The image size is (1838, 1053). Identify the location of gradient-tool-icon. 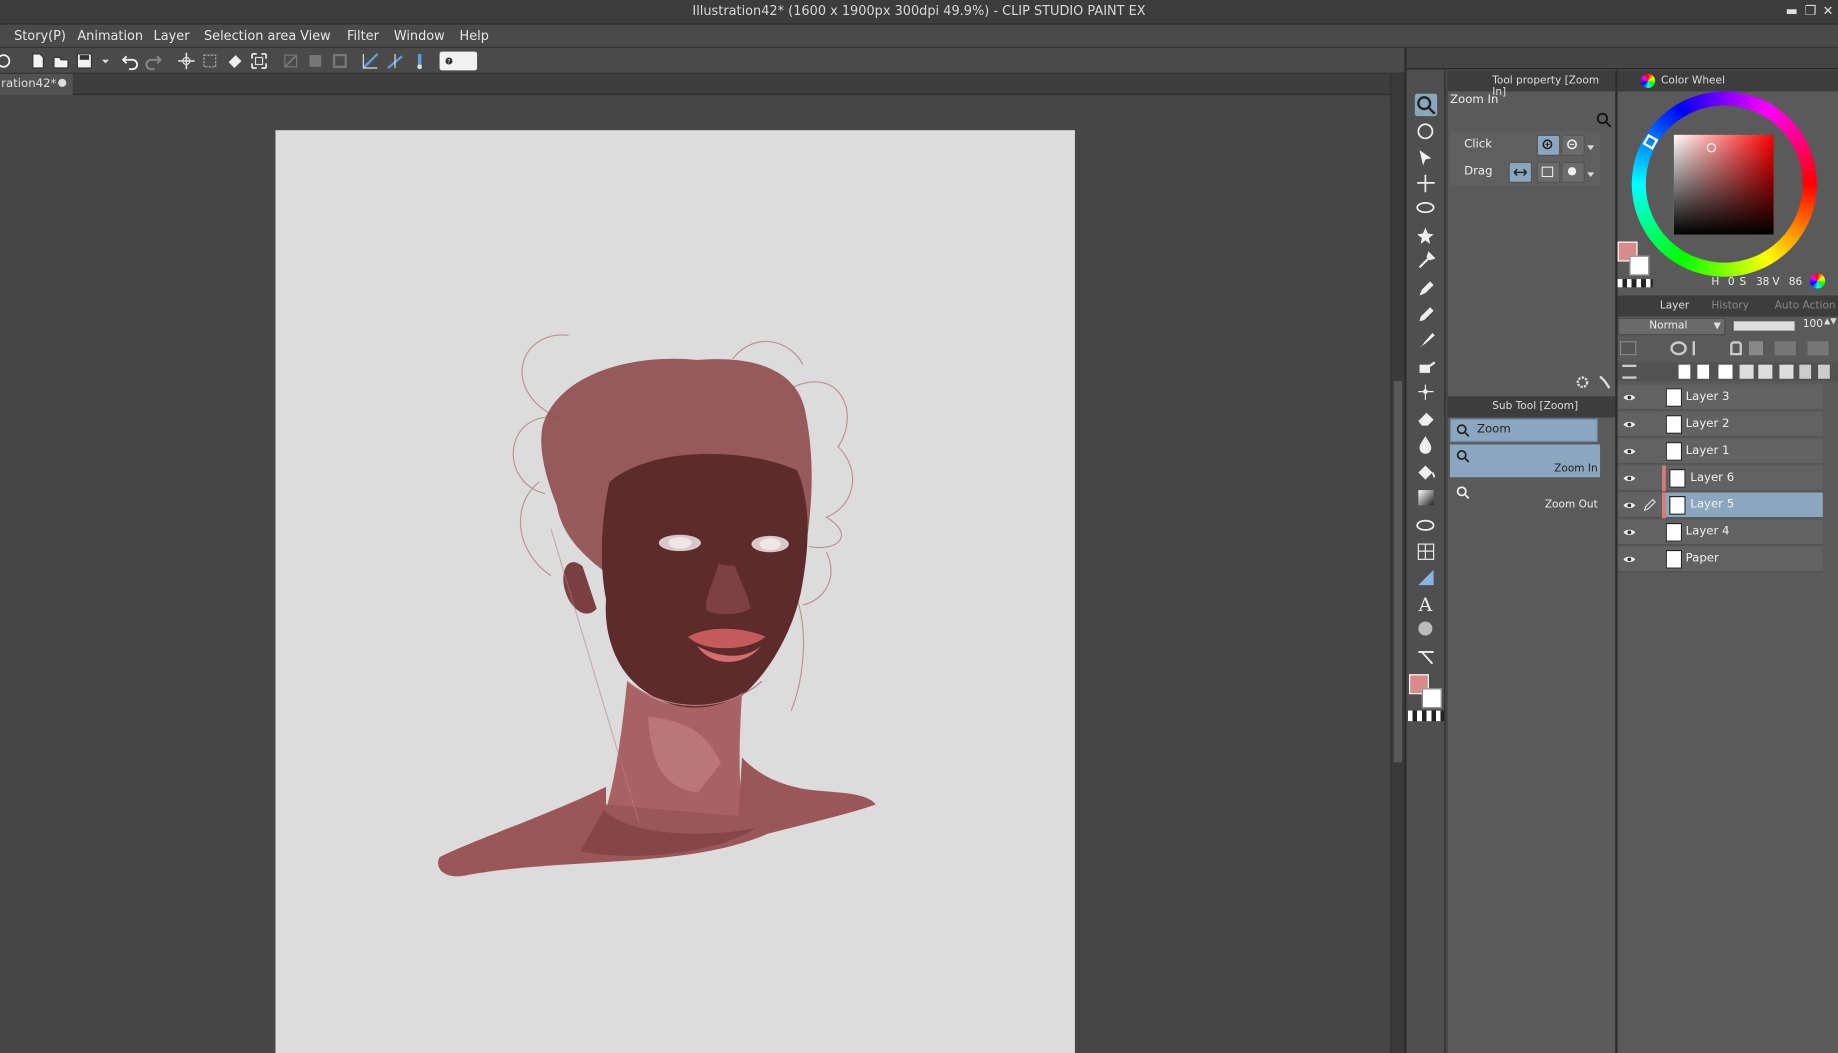
(1426, 498).